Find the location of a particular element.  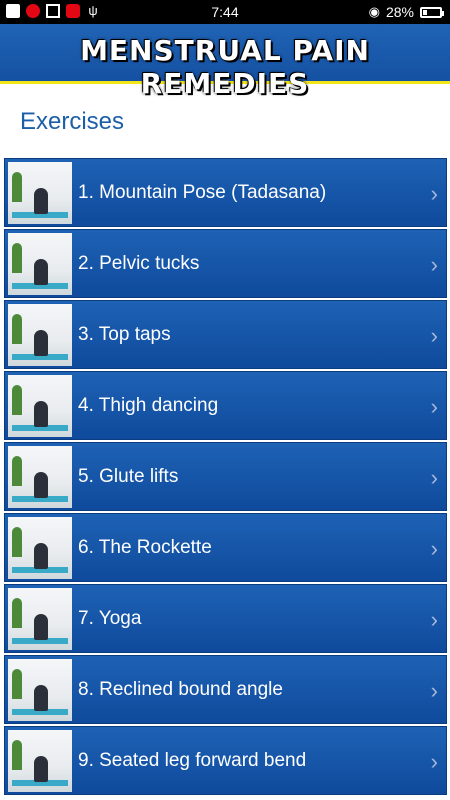

battery-percent: 28% is located at coordinates (399, 12).